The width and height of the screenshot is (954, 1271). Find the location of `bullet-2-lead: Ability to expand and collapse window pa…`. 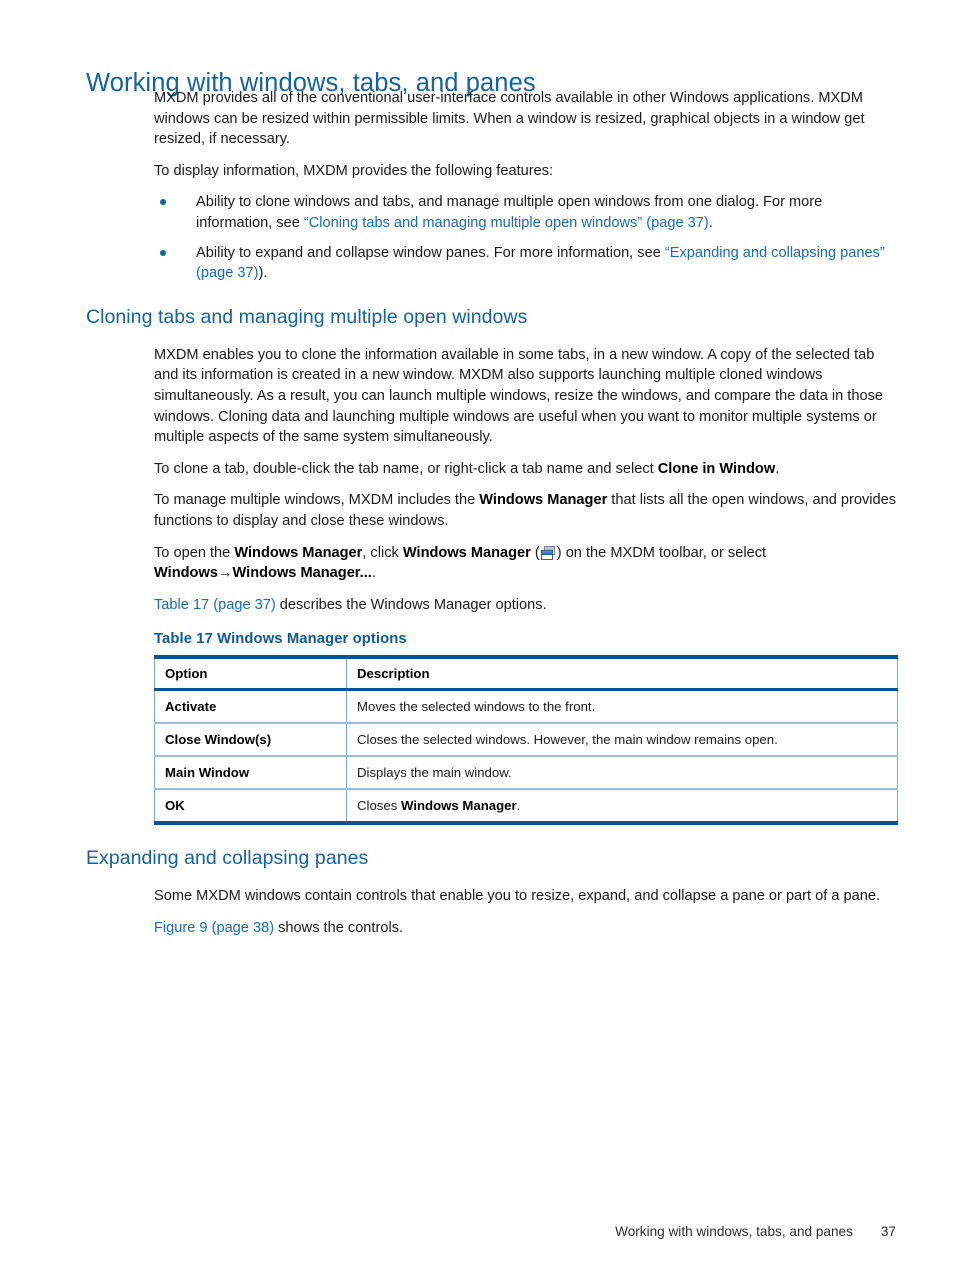

bullet-2-lead: Ability to expand and collapse window pa… is located at coordinates (430, 252).